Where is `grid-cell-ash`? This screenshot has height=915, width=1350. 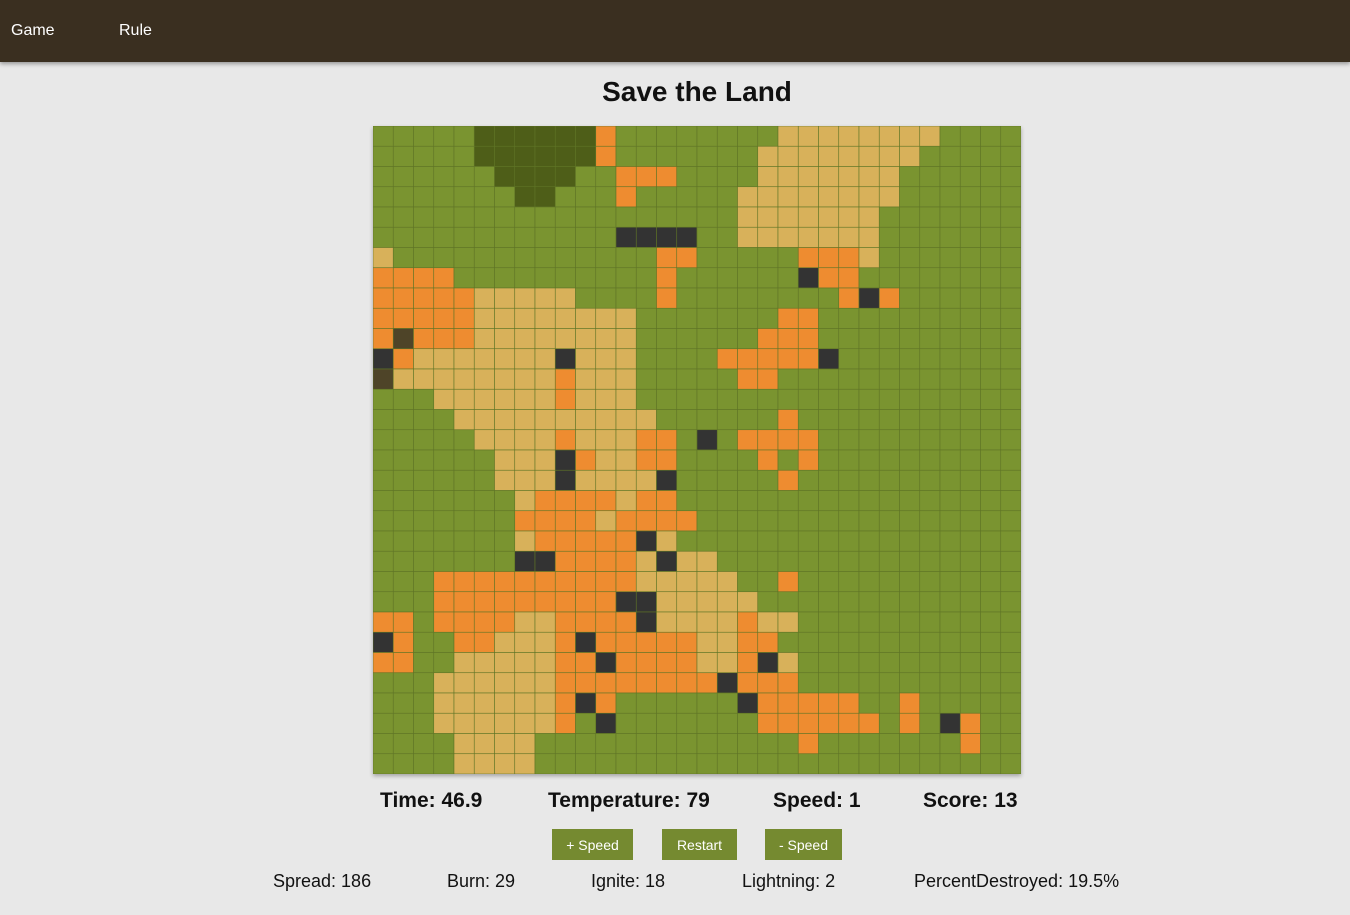 grid-cell-ash is located at coordinates (383, 379).